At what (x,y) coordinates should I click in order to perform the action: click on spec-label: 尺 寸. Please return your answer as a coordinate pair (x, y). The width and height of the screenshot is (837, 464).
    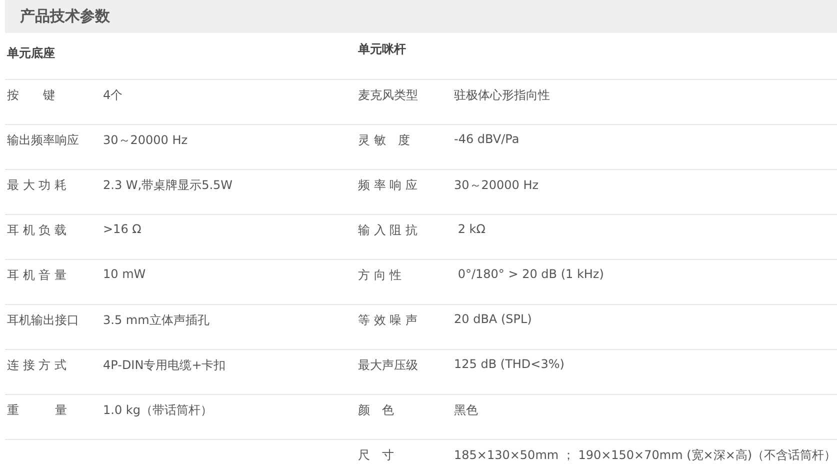
    Looking at the image, I should click on (376, 455).